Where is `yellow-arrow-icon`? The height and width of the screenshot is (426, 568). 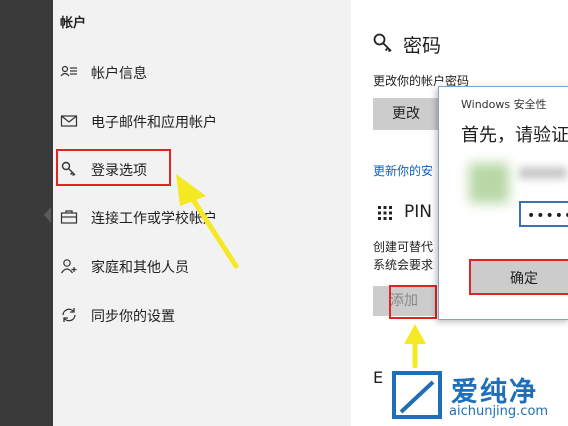 yellow-arrow-icon is located at coordinates (207, 221).